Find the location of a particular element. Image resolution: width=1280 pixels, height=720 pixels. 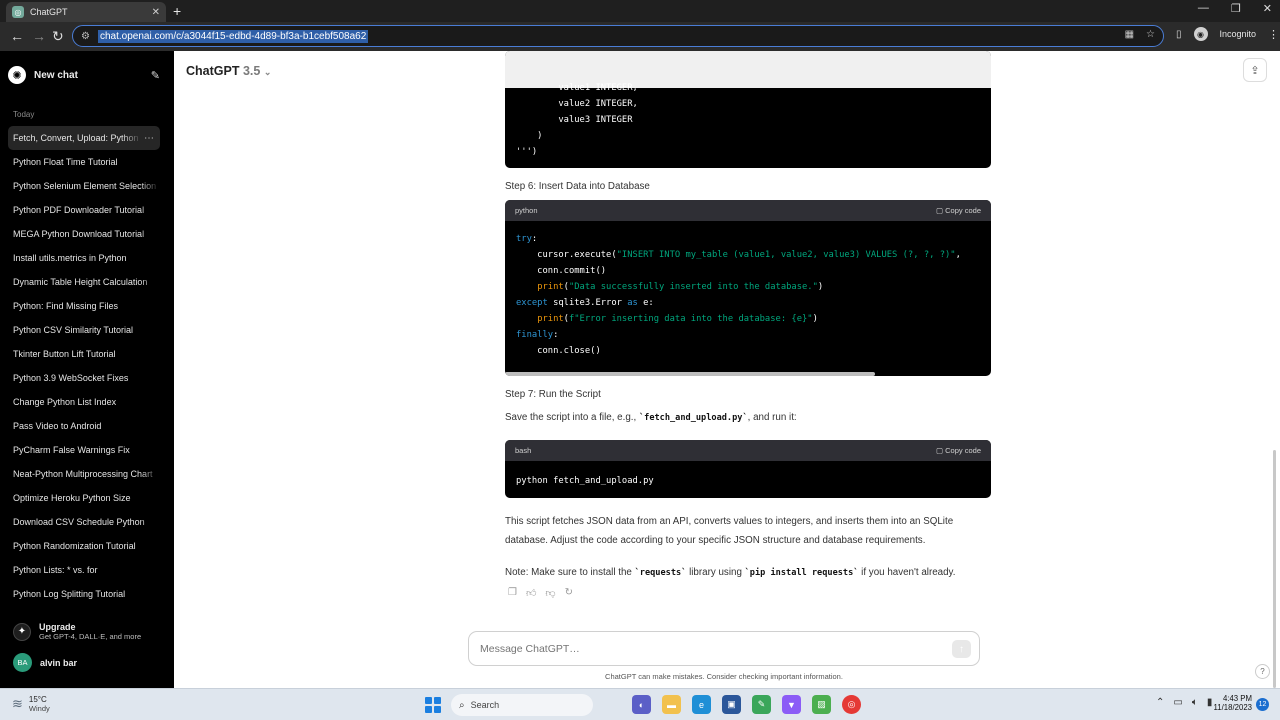

sidebar-chat-item: Python Randomization Tutorial is located at coordinates (84, 546).